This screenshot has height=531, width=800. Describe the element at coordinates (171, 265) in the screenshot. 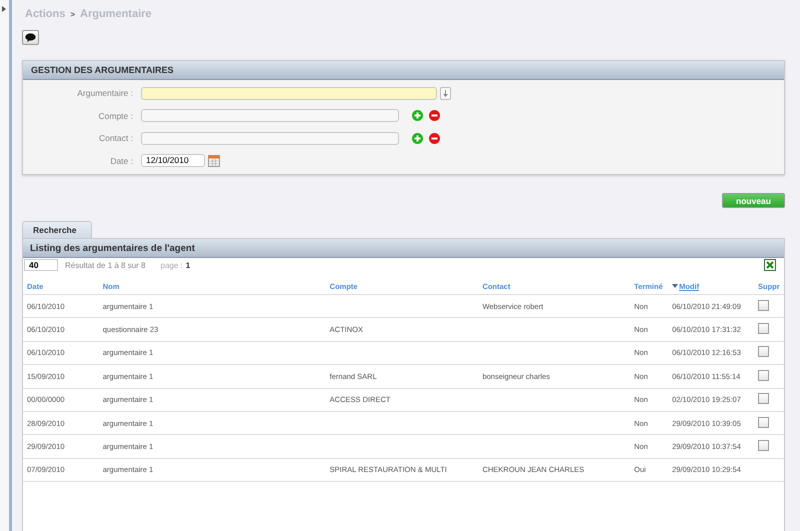

I see `page-label: page :` at that location.